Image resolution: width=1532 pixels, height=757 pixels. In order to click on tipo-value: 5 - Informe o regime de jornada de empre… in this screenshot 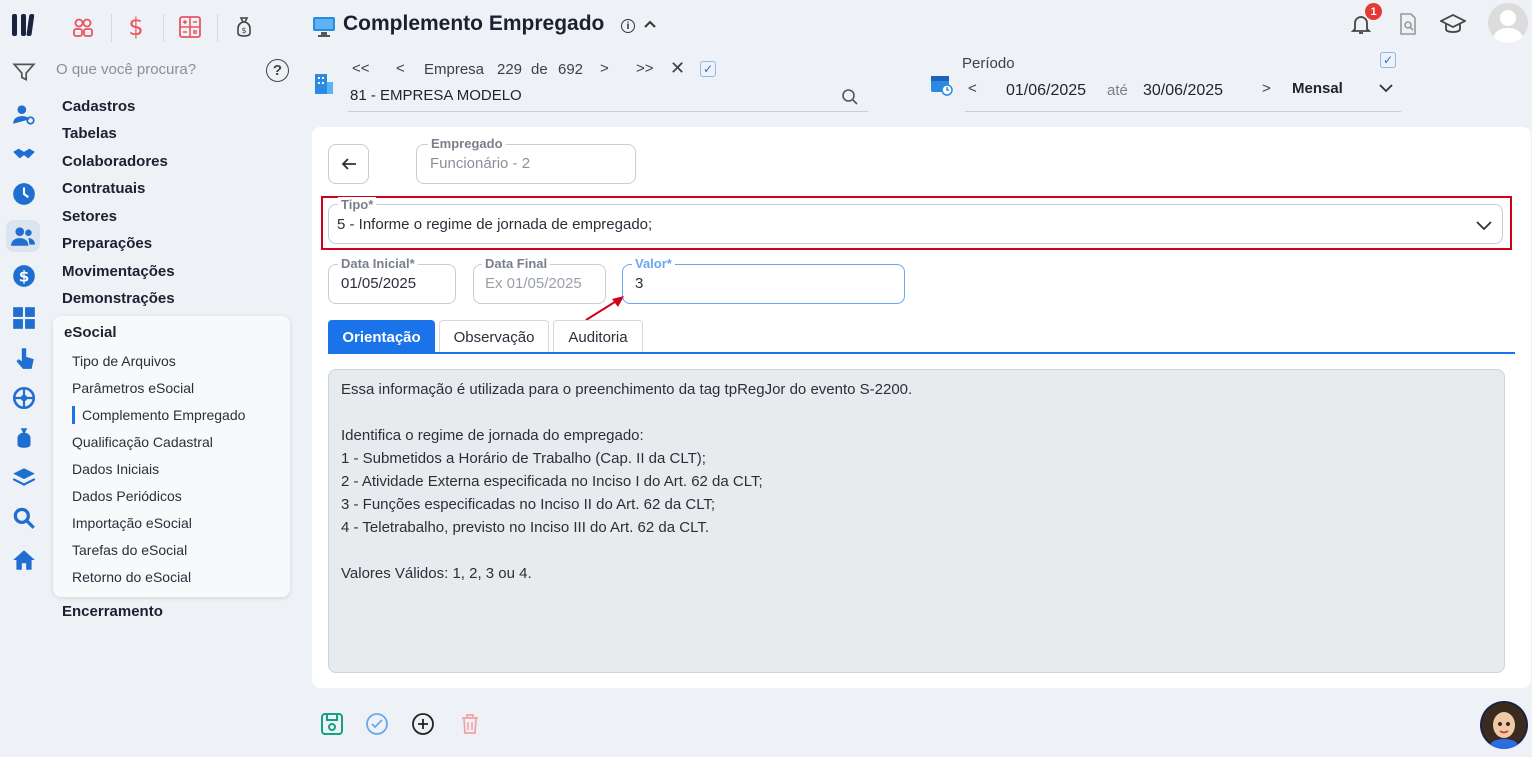, I will do `click(495, 224)`.